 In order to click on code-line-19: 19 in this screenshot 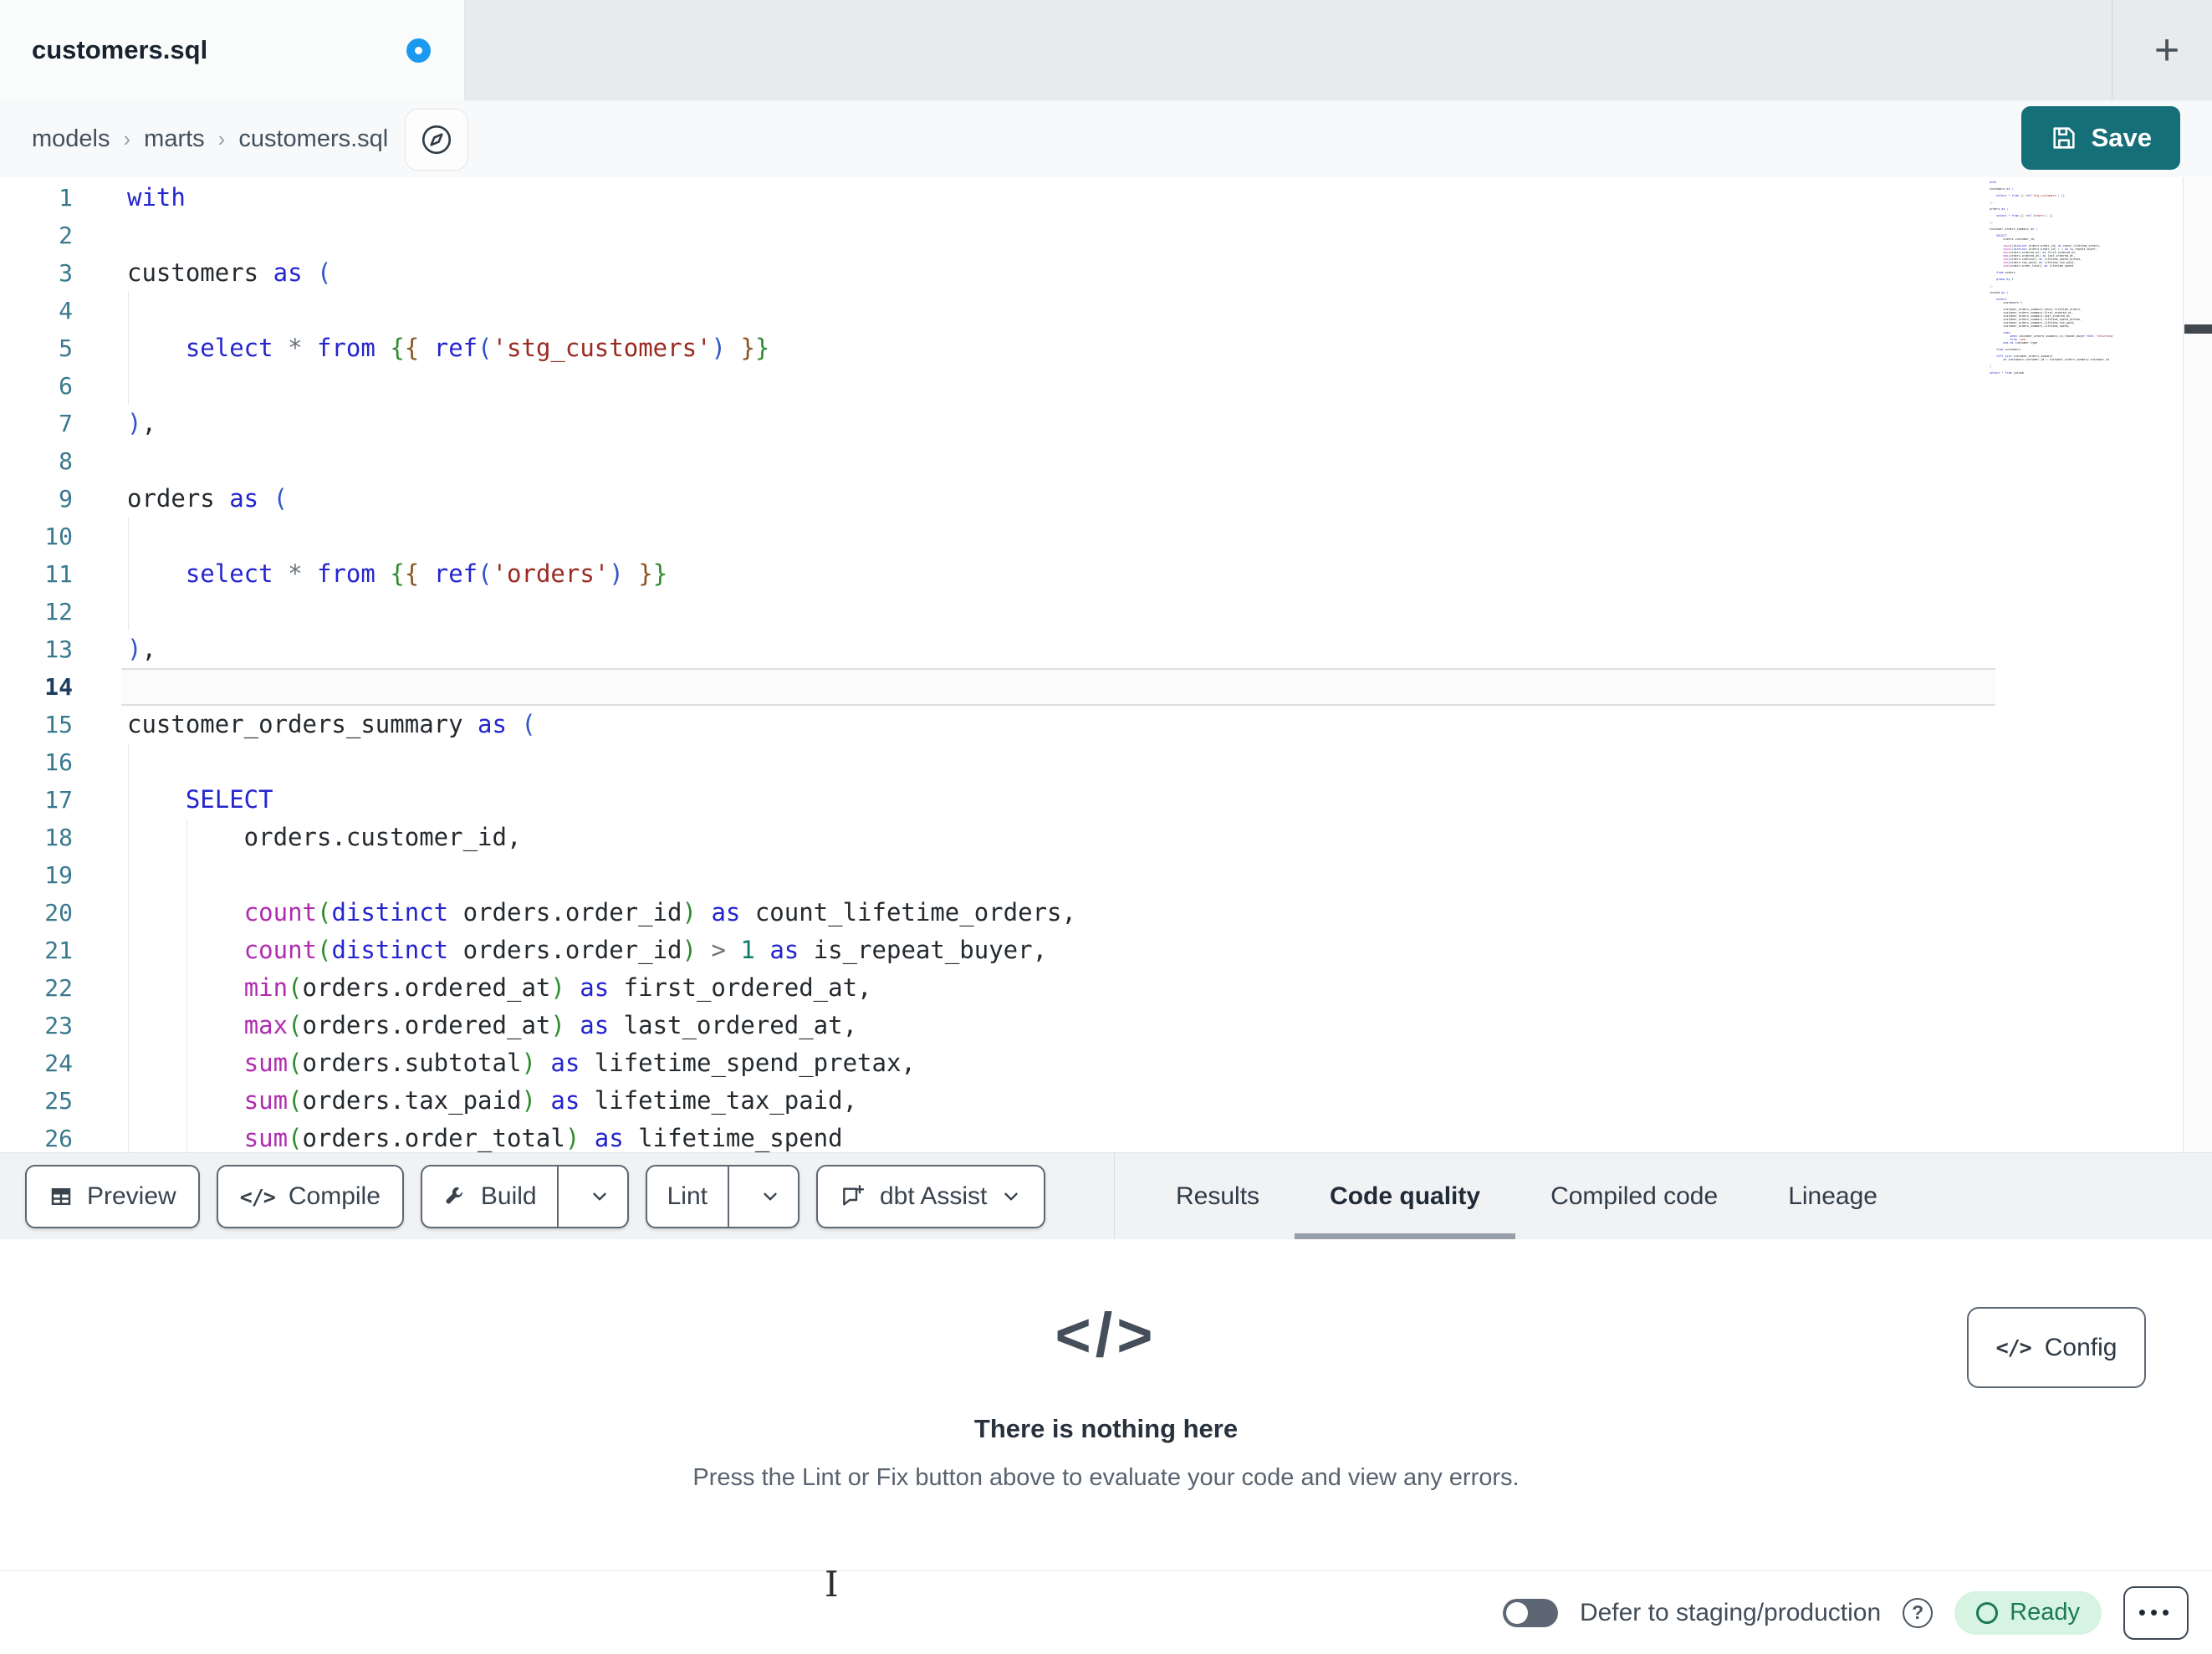, I will do `click(1092, 875)`.